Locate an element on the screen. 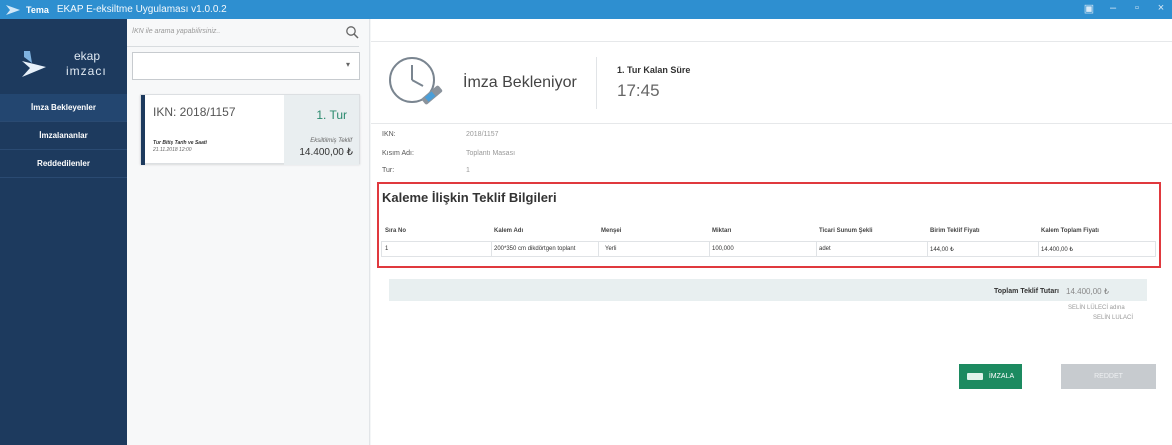 This screenshot has width=1172, height=445. signer-line-2: SELİN LULACİ is located at coordinates (1113, 318).